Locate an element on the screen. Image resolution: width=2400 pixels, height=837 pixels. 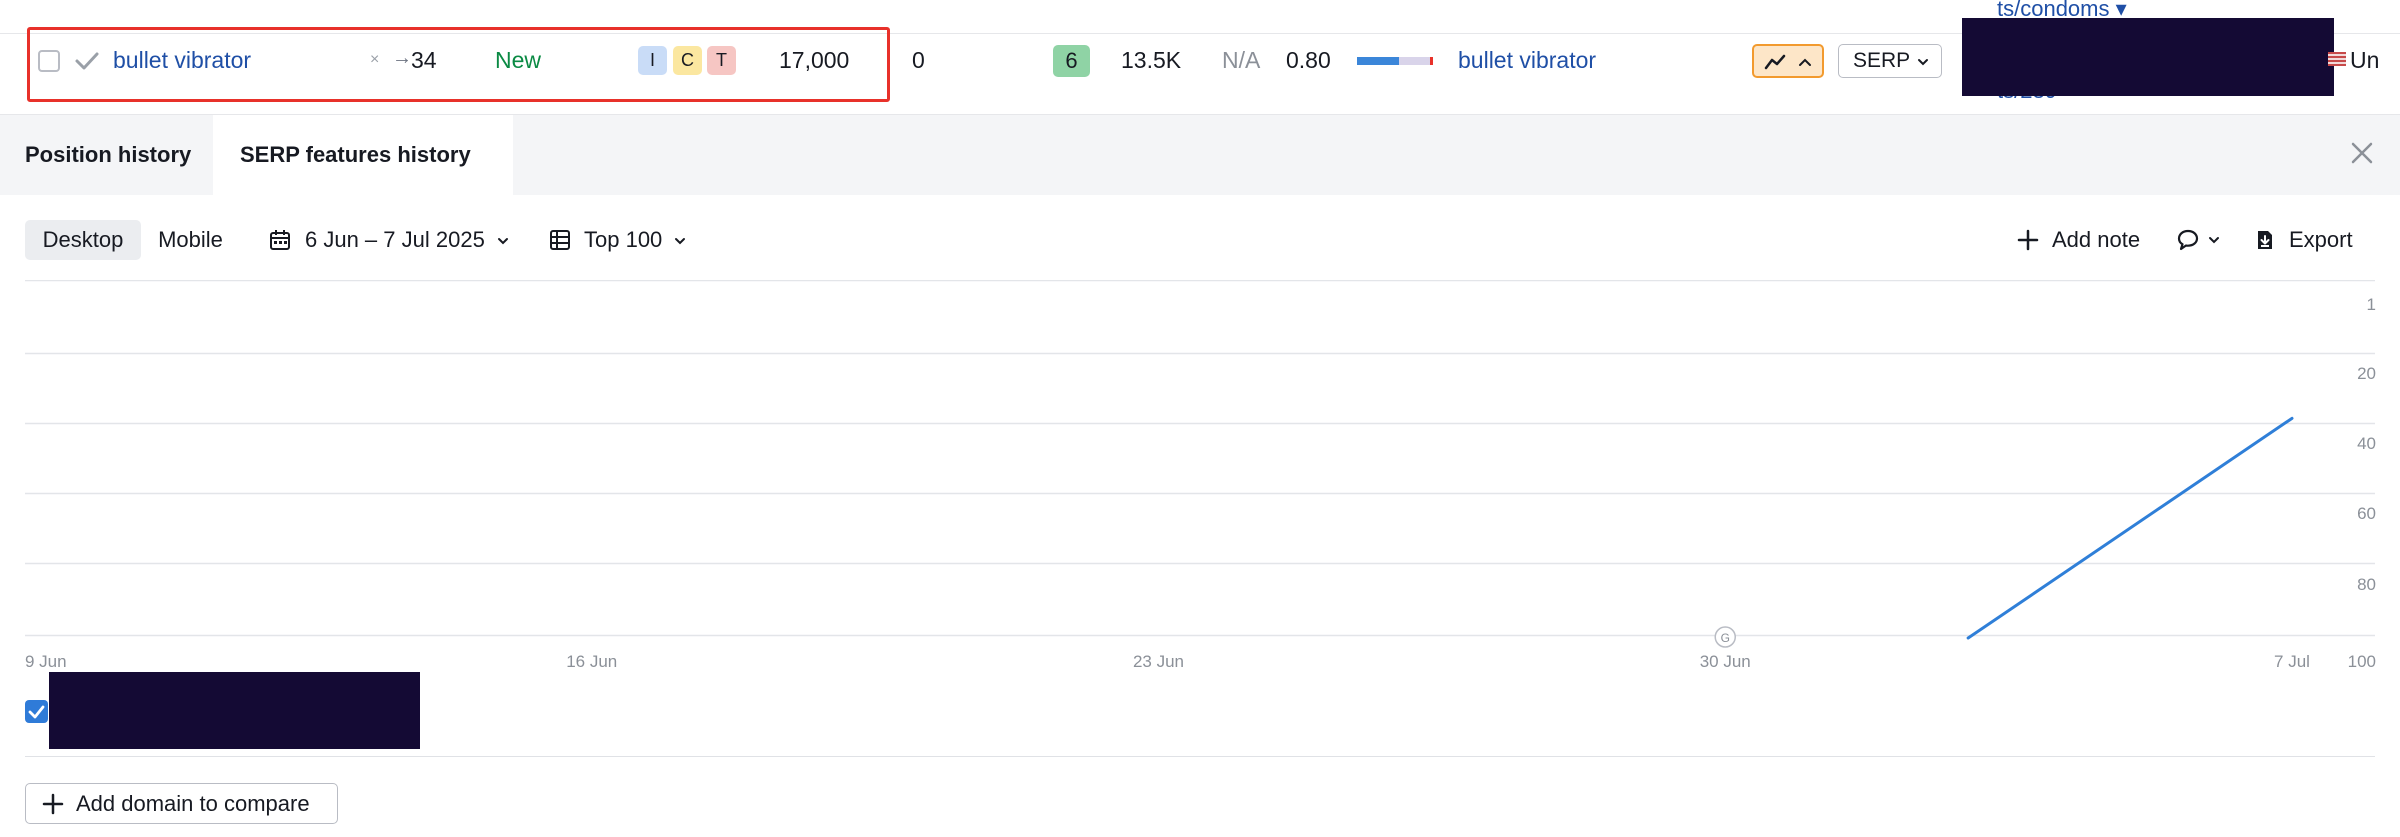
top-results-dropdown: Top 100 is located at coordinates (635, 240).